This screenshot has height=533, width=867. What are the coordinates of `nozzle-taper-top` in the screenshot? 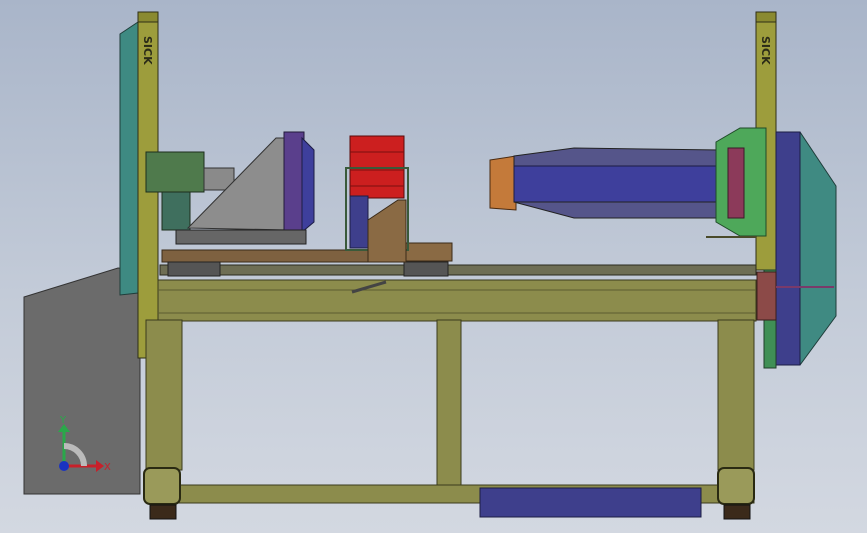 It's located at (617, 158).